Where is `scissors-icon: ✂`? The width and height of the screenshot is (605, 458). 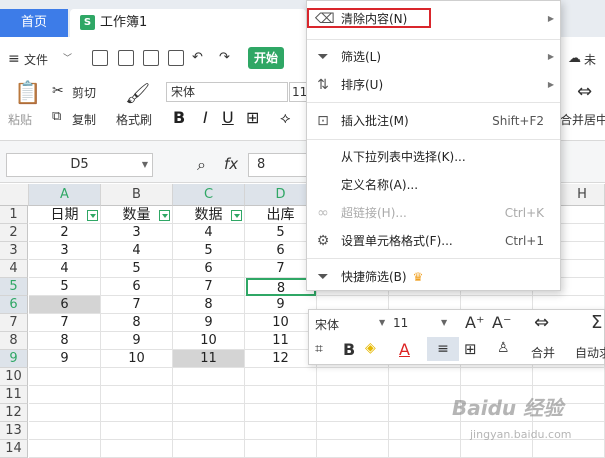
scissors-icon: ✂ is located at coordinates (58, 91).